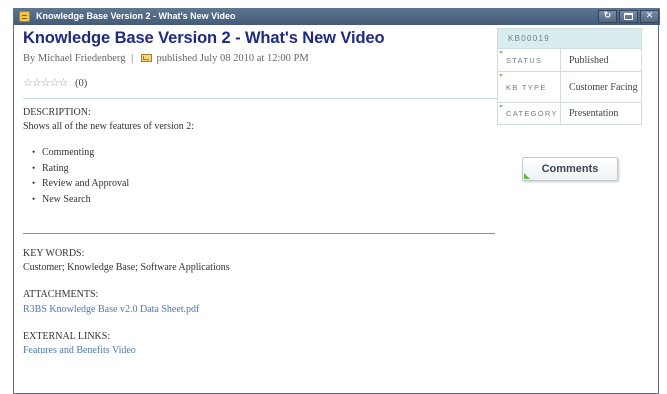 Image resolution: width=667 pixels, height=394 pixels. I want to click on list-item: • Rating, so click(80, 169).